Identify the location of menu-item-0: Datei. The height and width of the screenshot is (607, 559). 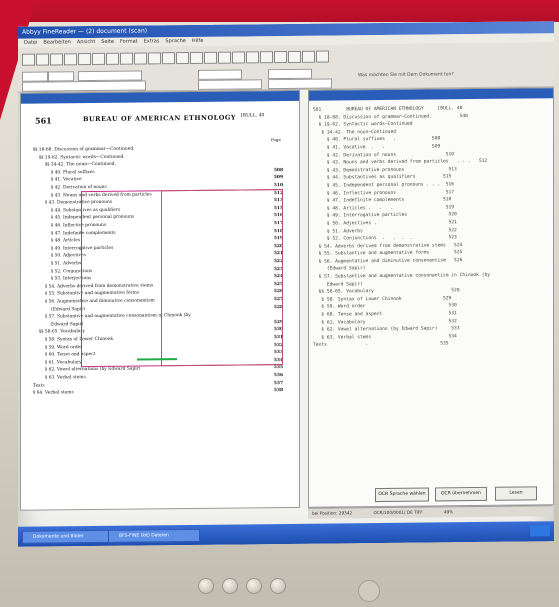
(30, 43).